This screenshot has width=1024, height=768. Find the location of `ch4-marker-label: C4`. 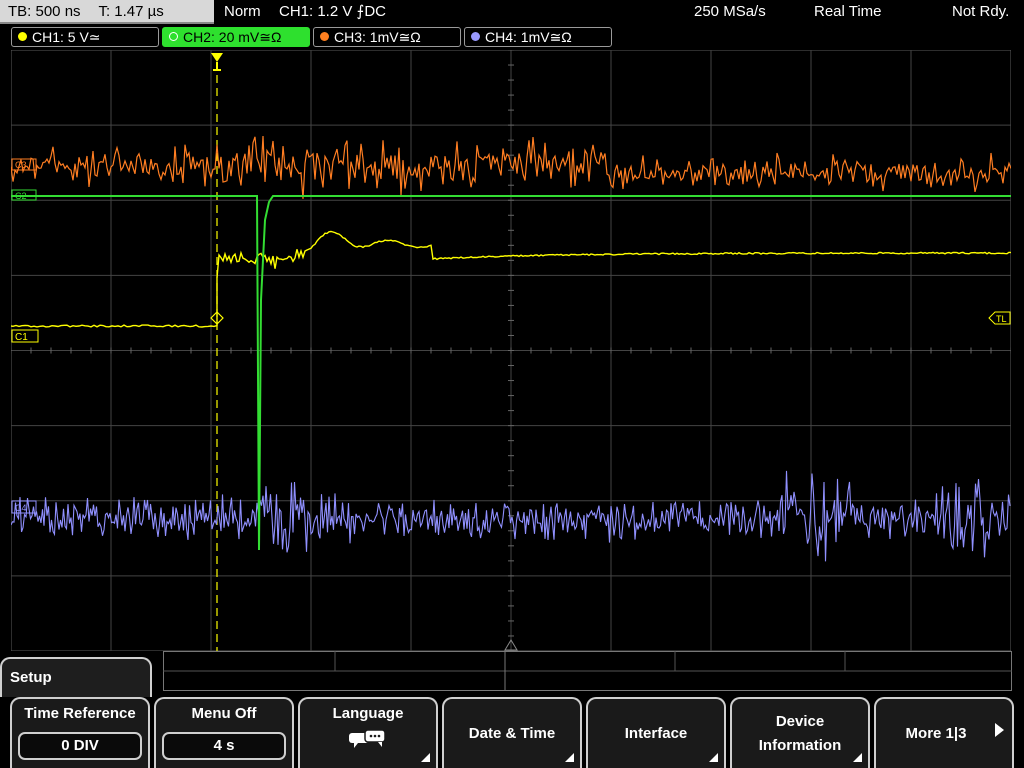

ch4-marker-label: C4 is located at coordinates (21, 508).